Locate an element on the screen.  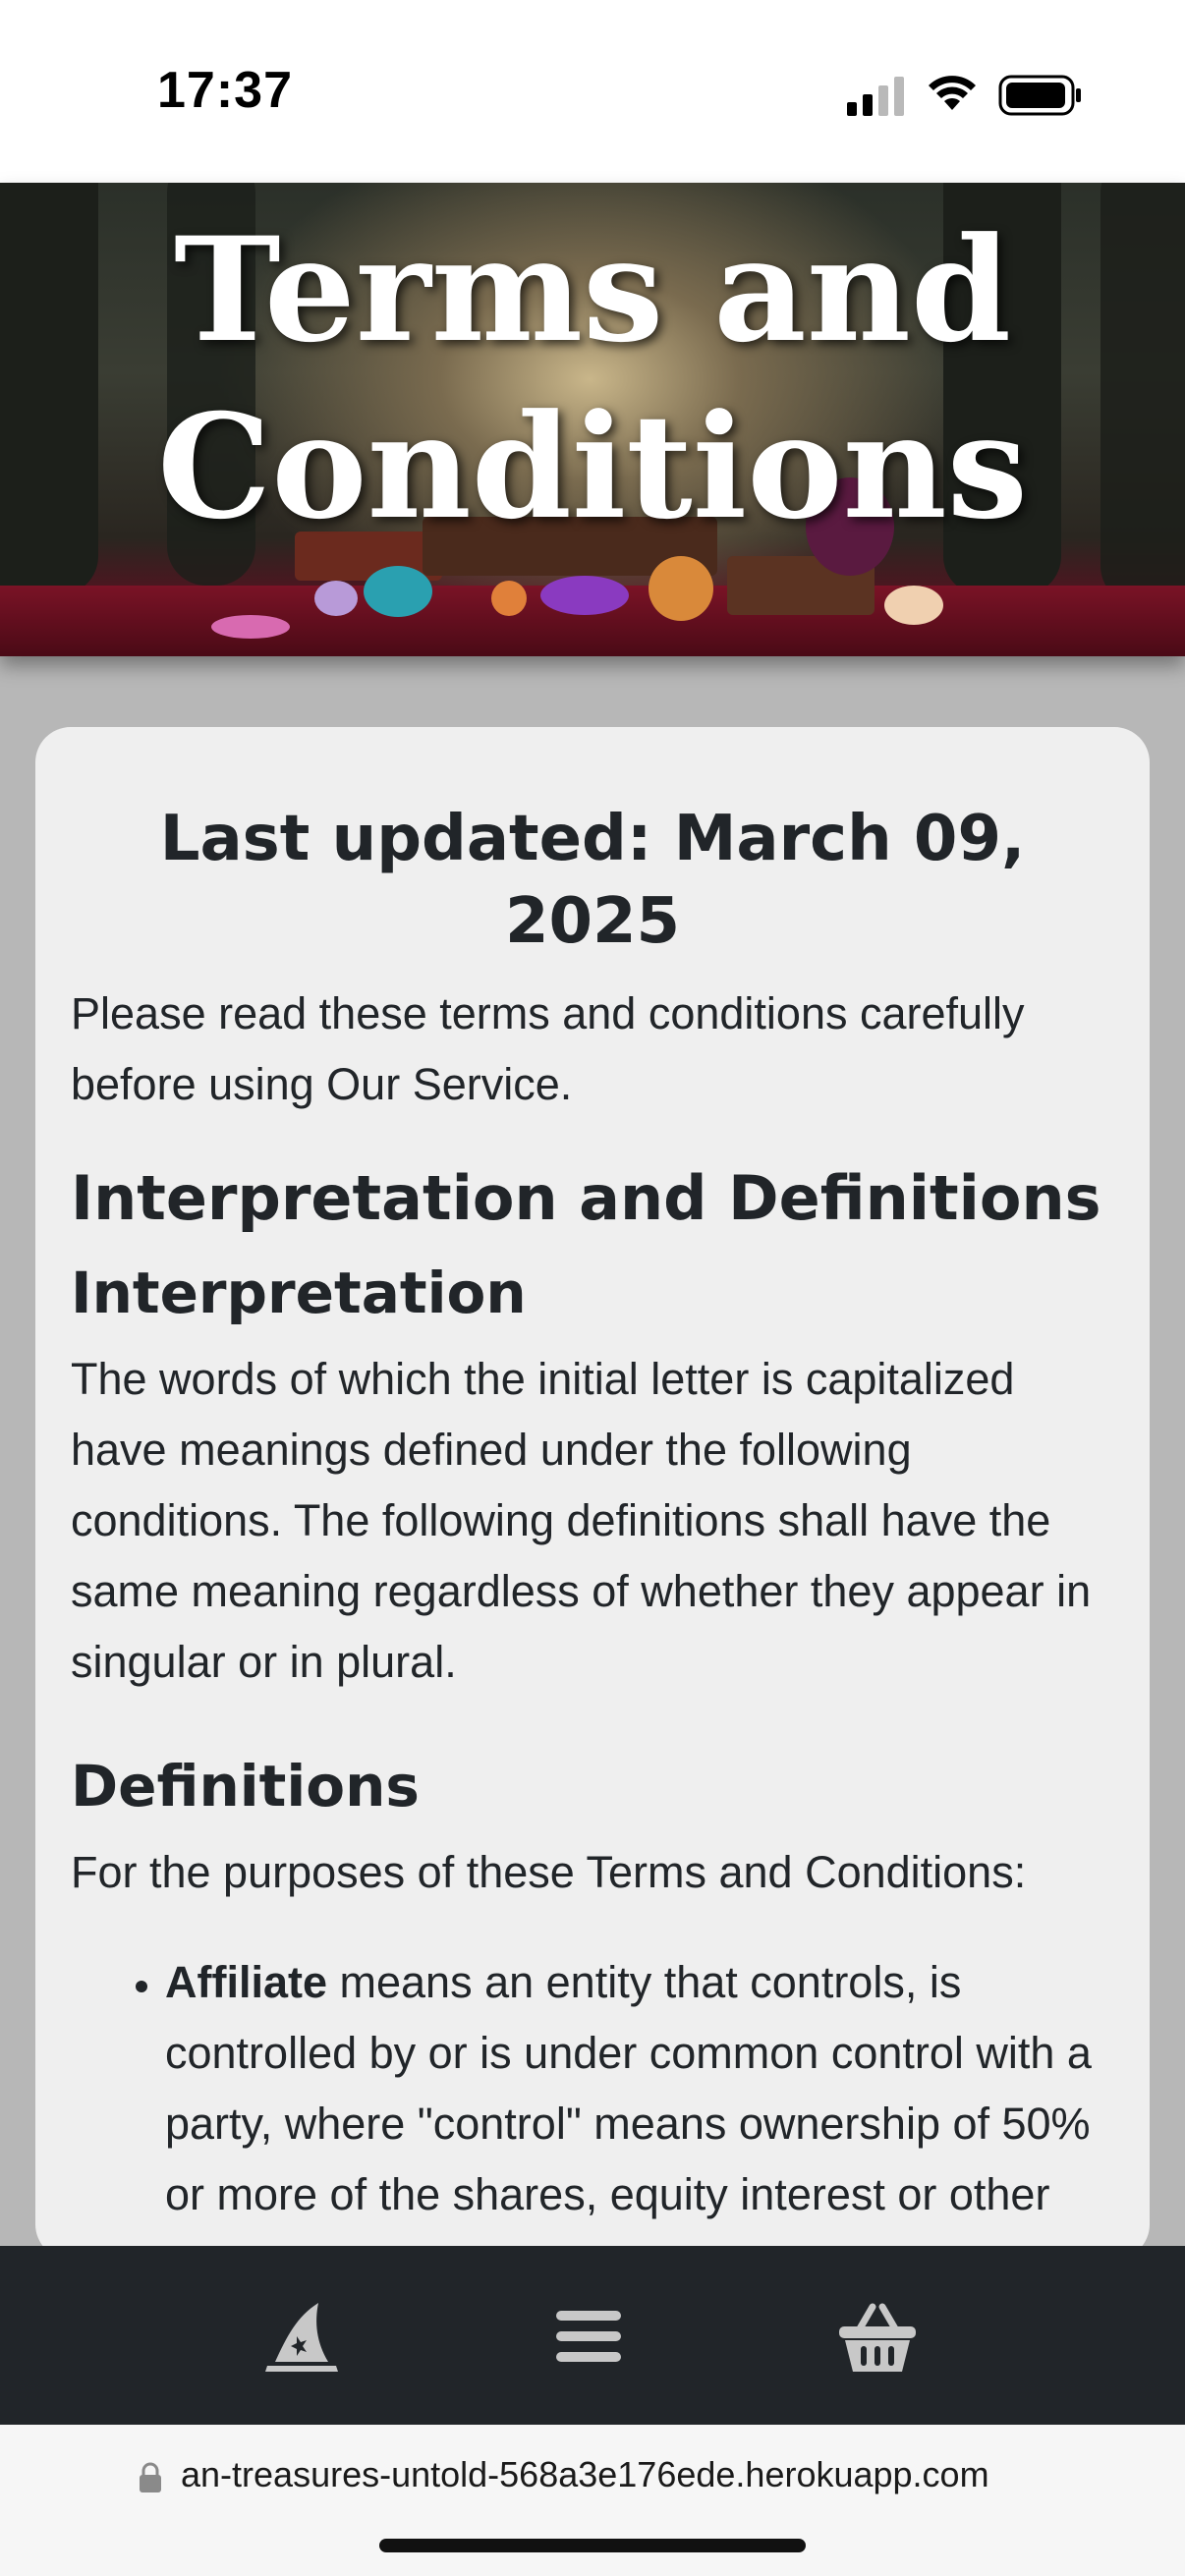
cellular-signal-icon is located at coordinates (876, 96).